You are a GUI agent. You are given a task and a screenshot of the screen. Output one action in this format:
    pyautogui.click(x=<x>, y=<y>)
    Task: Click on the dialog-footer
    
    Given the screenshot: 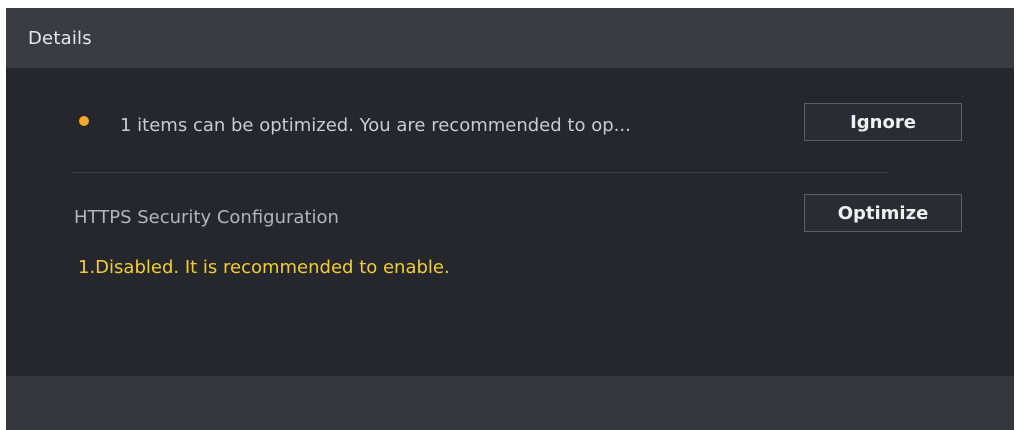 What is the action you would take?
    pyautogui.click(x=510, y=403)
    